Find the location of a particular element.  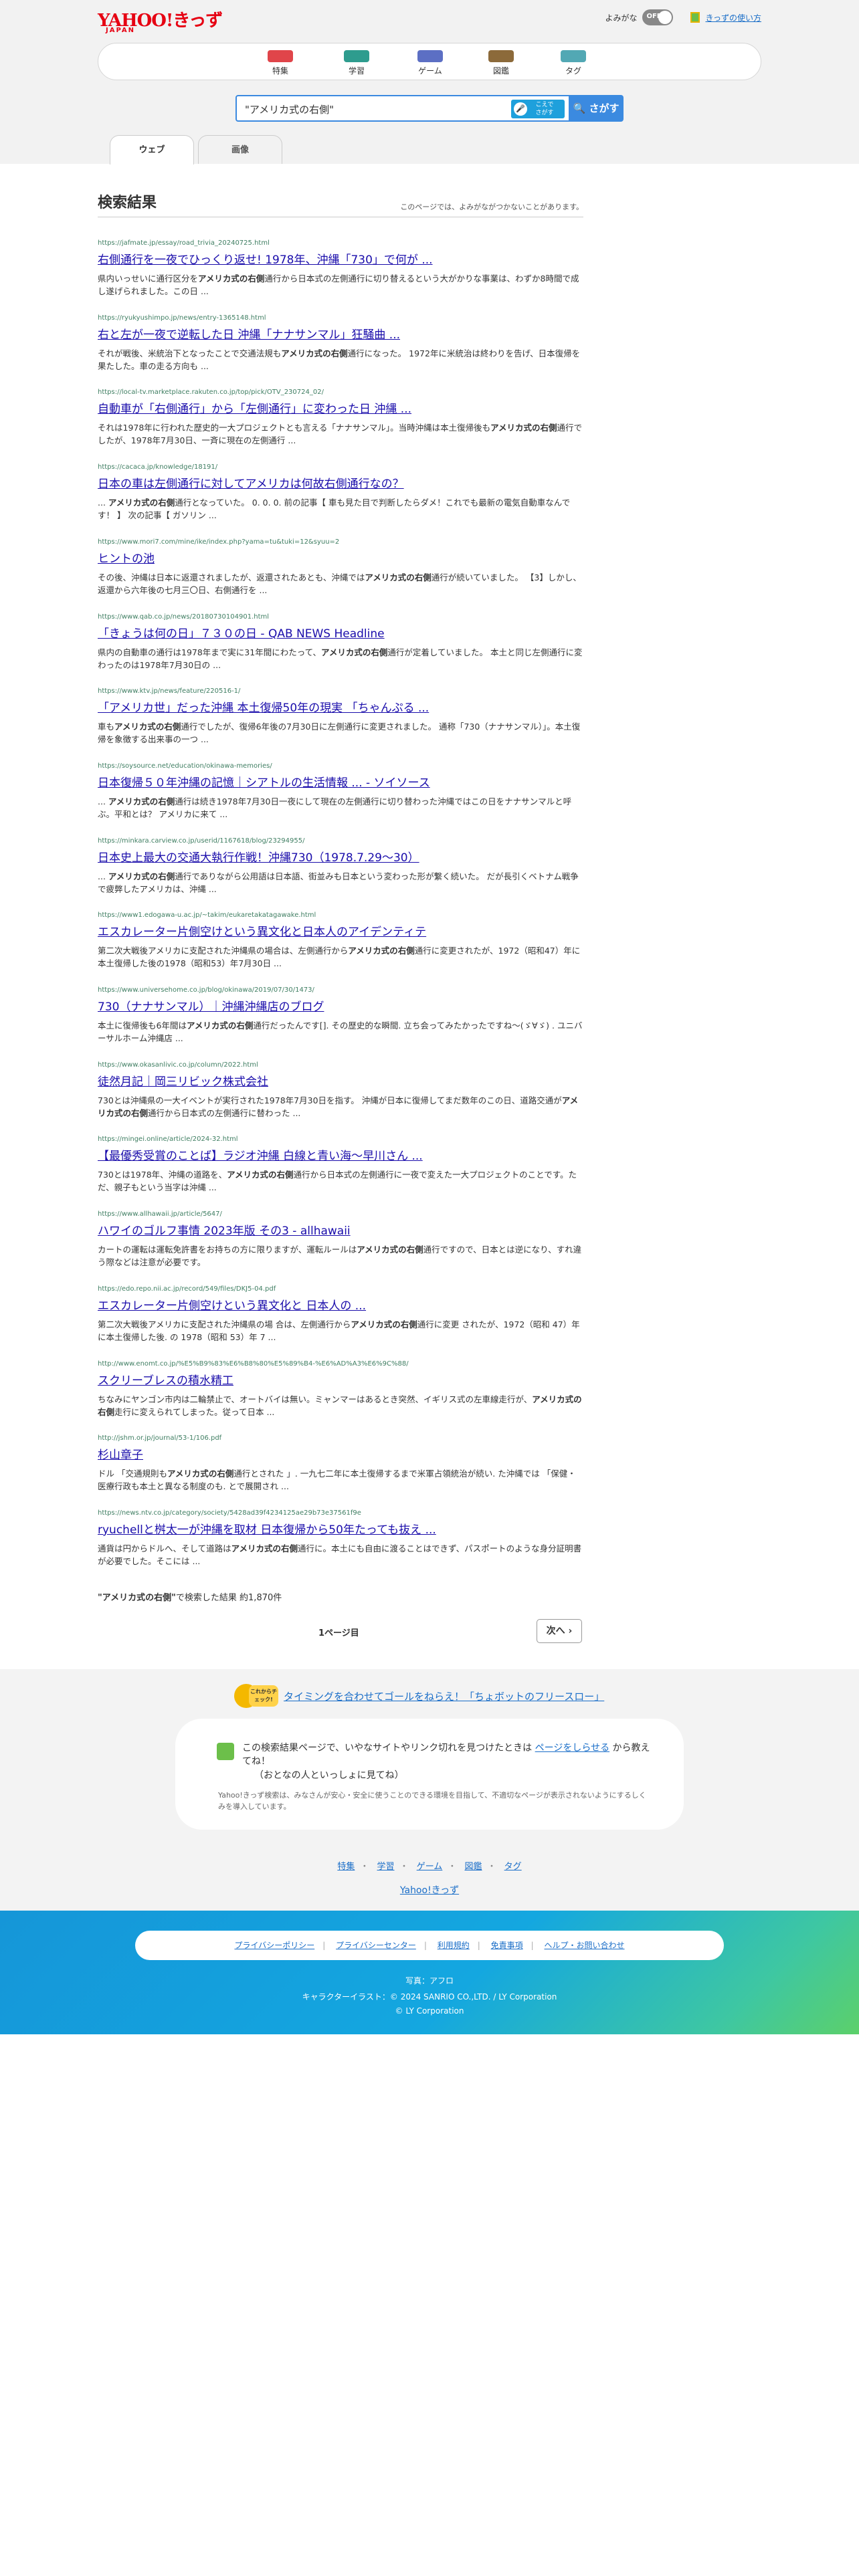

terms-link: 利用規約 is located at coordinates (454, 1945).